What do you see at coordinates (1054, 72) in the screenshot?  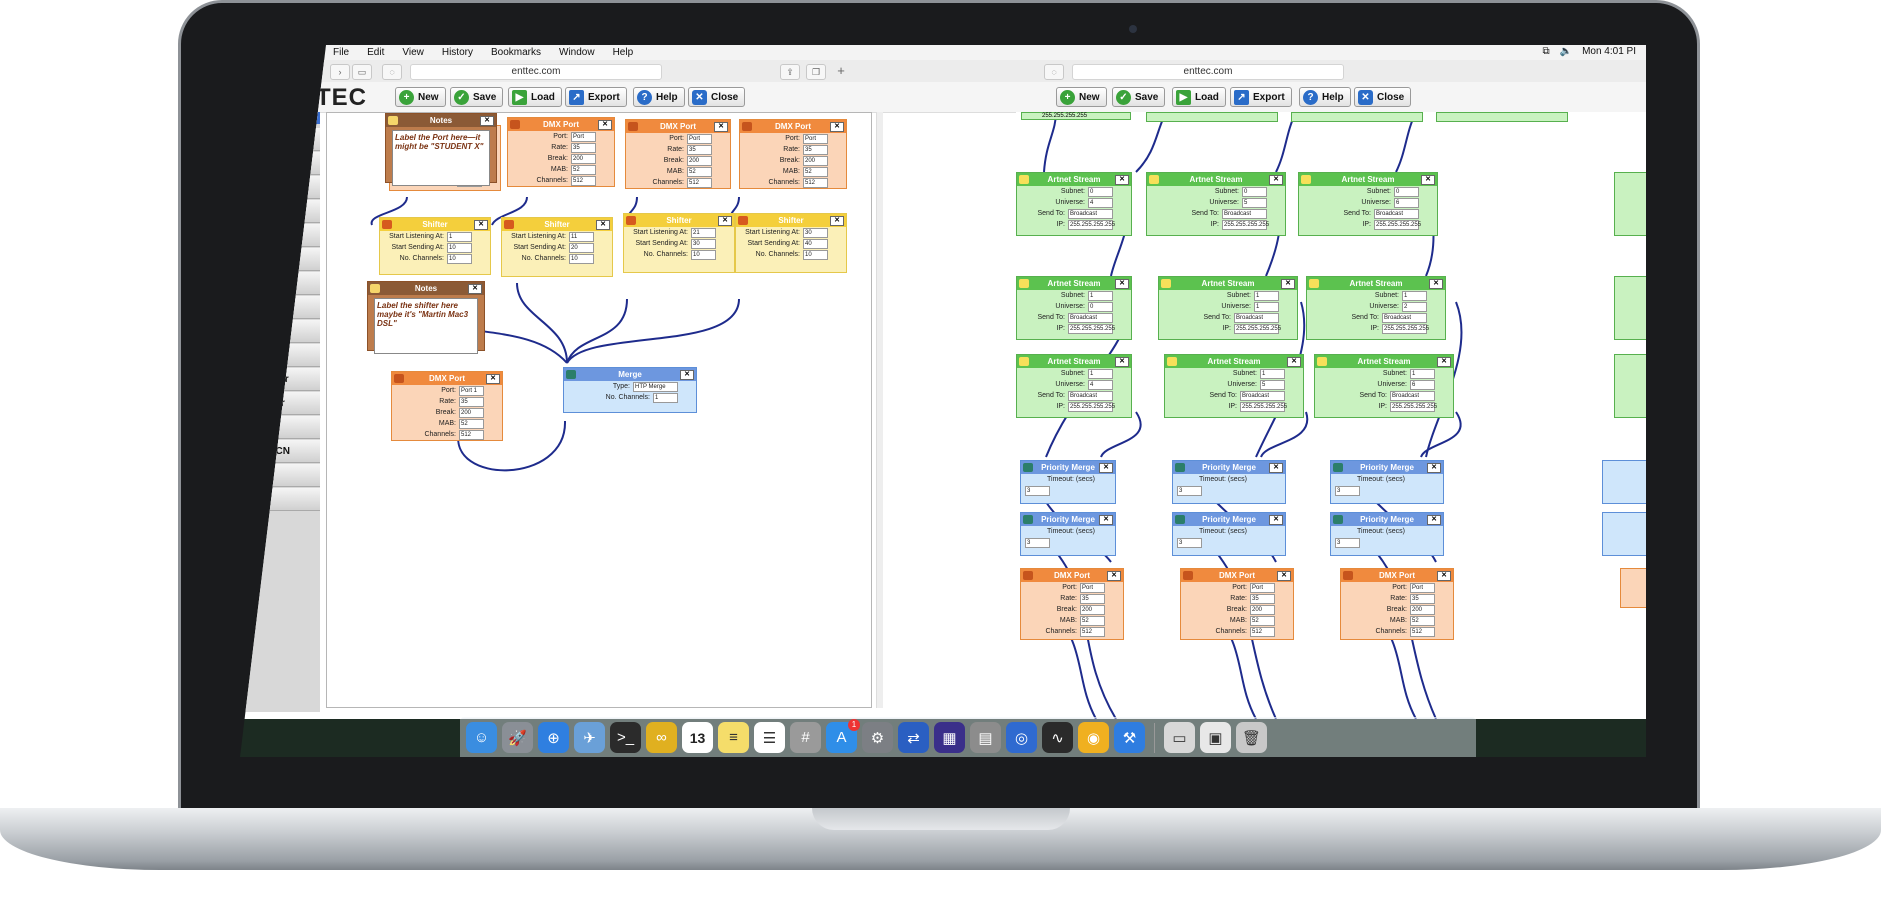 I see `shield-icon: ◌` at bounding box center [1054, 72].